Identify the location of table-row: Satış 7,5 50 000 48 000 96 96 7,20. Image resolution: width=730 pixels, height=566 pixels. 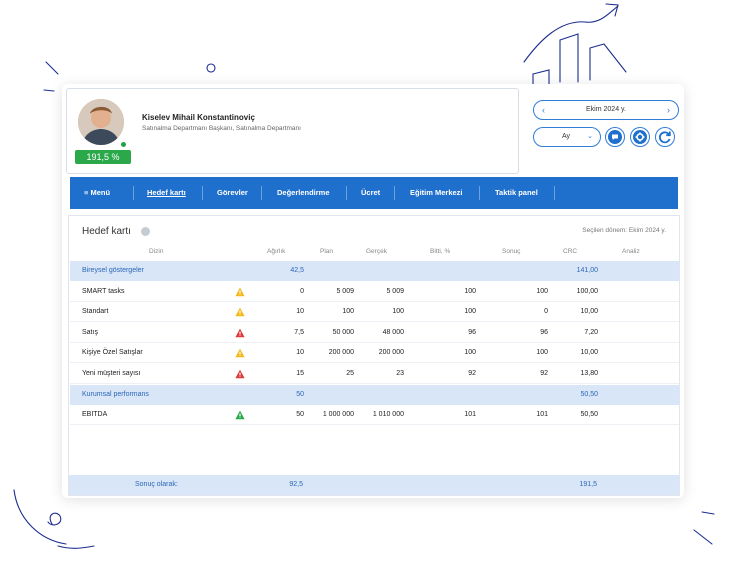
(374, 333).